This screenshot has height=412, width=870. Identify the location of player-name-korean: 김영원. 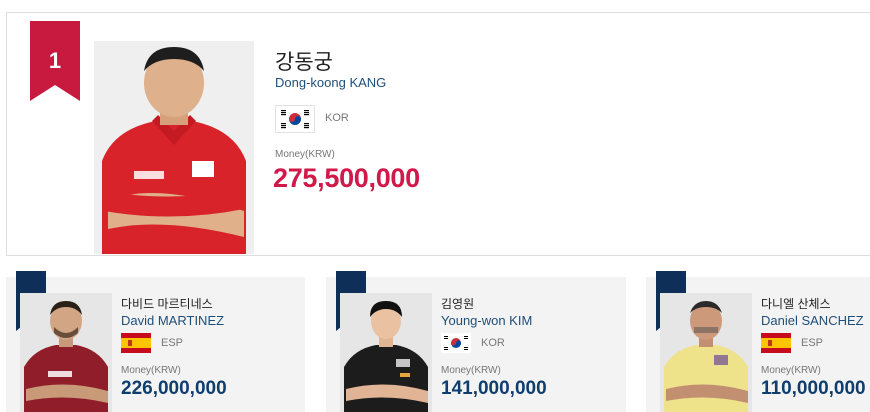
(458, 304).